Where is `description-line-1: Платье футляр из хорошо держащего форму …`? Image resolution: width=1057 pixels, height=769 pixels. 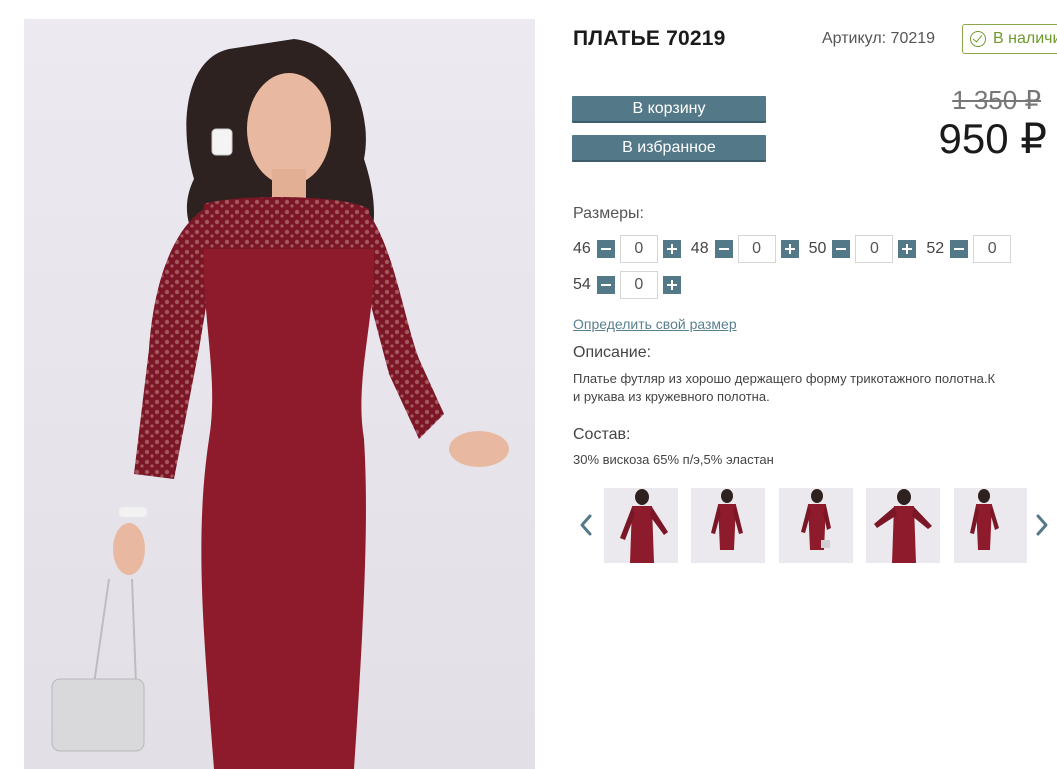 description-line-1: Платье футляр из хорошо держащего форму … is located at coordinates (784, 378).